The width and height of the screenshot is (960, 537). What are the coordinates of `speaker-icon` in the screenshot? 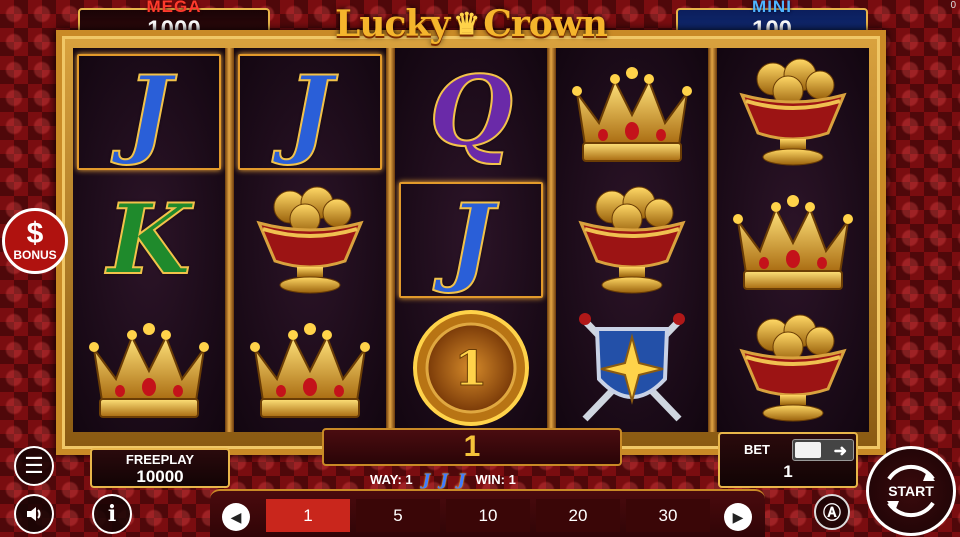 It's located at (34, 514).